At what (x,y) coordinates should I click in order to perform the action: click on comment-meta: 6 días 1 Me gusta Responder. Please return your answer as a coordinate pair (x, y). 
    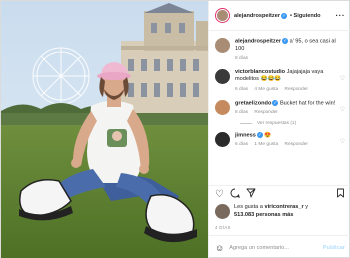
    Looking at the image, I should click on (286, 144).